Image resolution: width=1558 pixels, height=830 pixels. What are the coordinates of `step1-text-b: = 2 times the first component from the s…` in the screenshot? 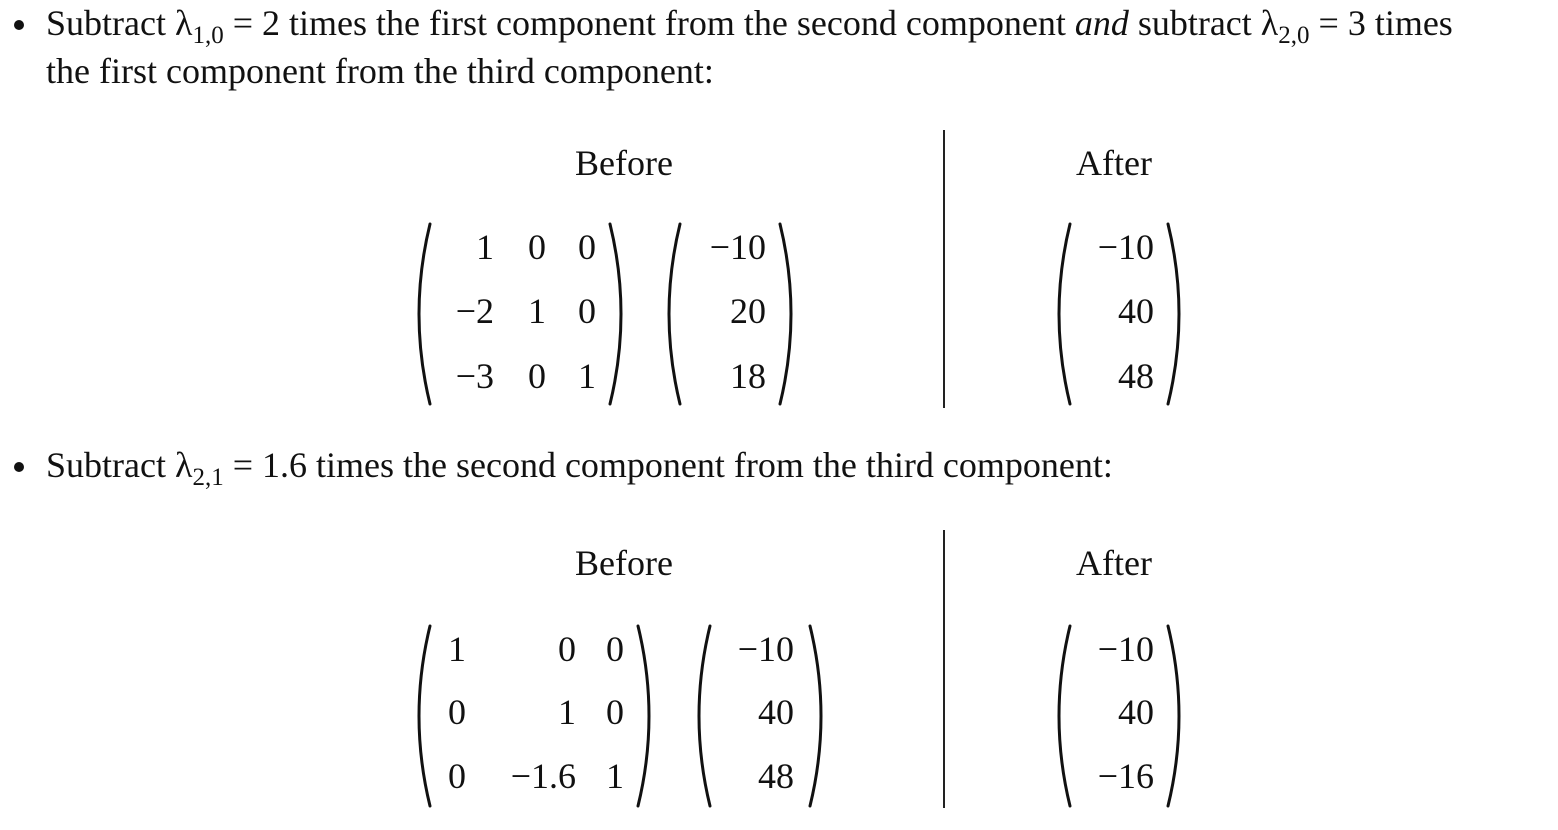 It's located at (649, 23).